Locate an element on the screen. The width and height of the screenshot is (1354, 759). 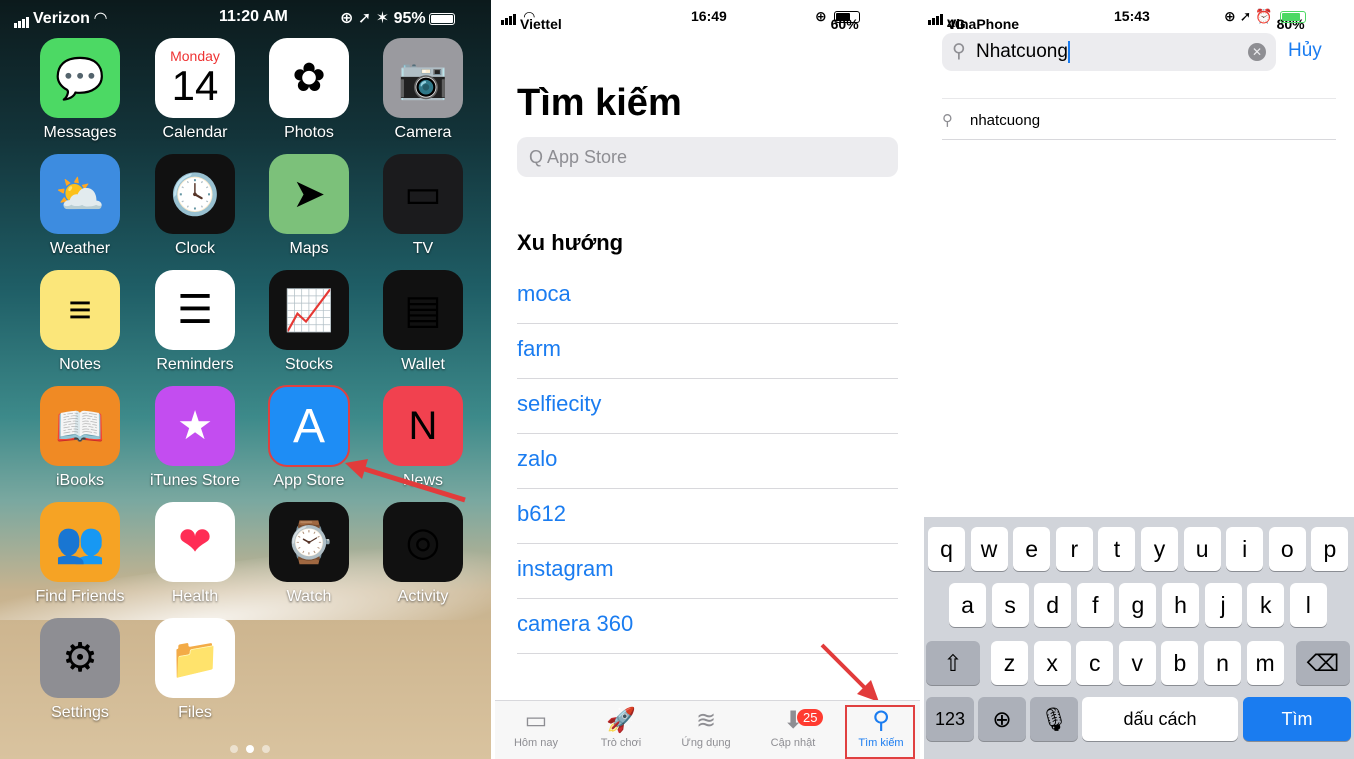
app-label: iTunes Store is located at coordinates (195, 480).